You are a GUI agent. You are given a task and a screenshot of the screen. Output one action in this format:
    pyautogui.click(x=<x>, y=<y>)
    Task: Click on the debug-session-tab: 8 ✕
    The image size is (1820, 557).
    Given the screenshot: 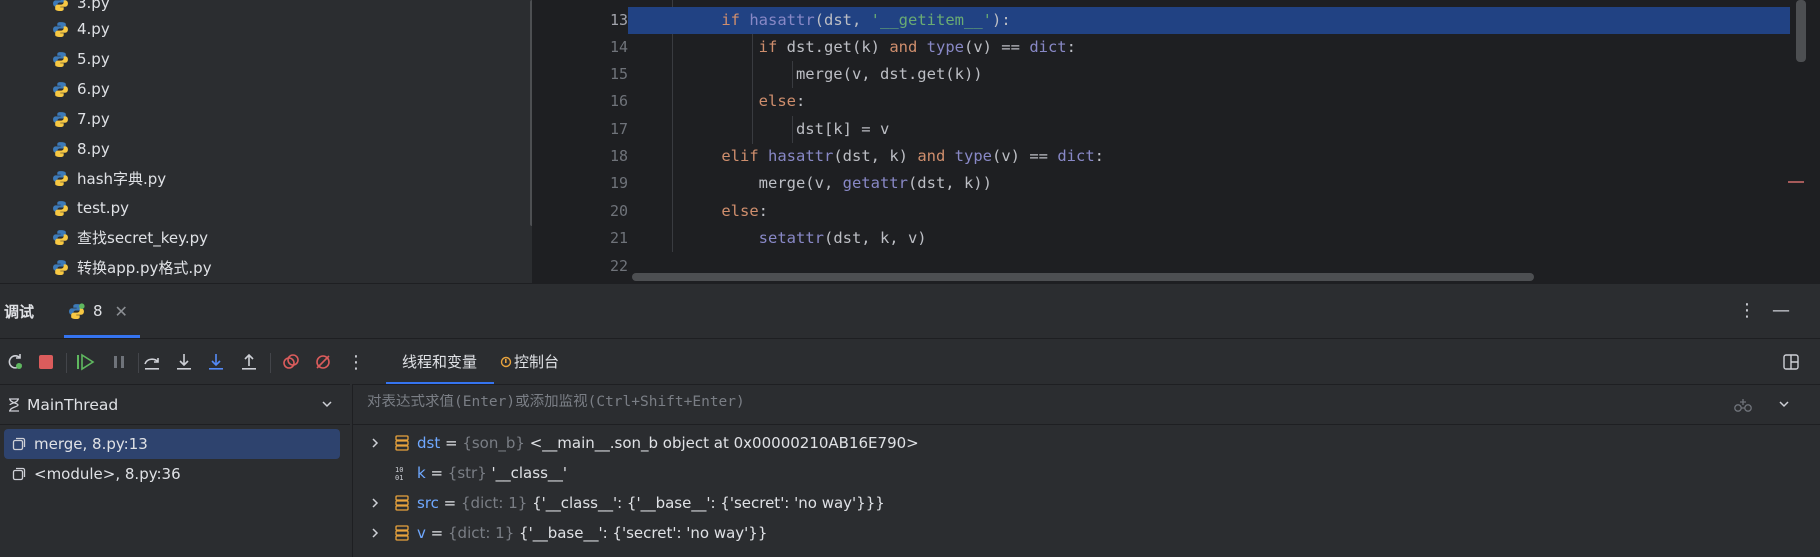 What is the action you would take?
    pyautogui.click(x=98, y=311)
    